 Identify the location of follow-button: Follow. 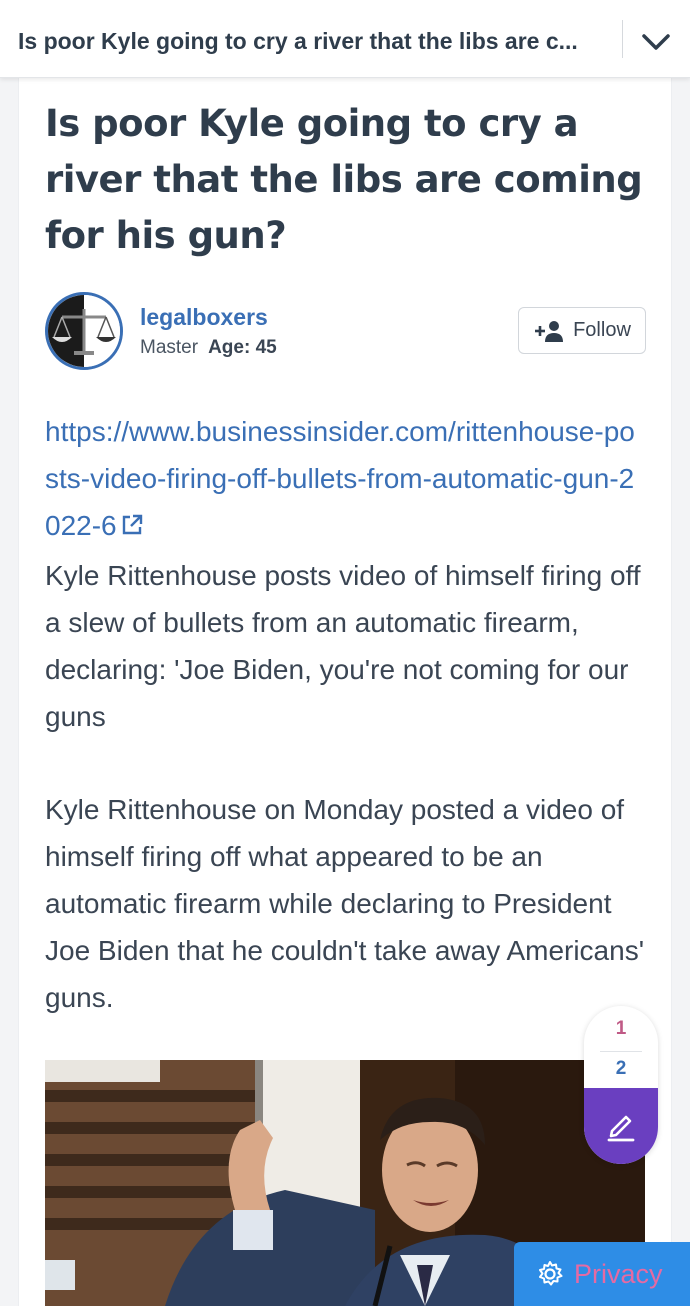
(582, 330).